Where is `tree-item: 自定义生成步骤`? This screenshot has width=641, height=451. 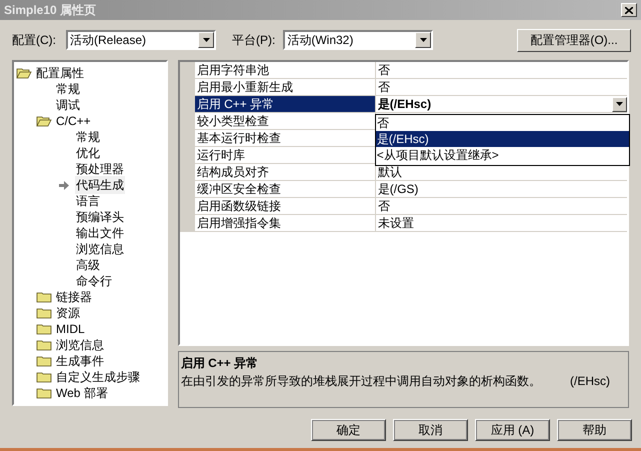
tree-item: 自定义生成步骤 is located at coordinates (98, 377).